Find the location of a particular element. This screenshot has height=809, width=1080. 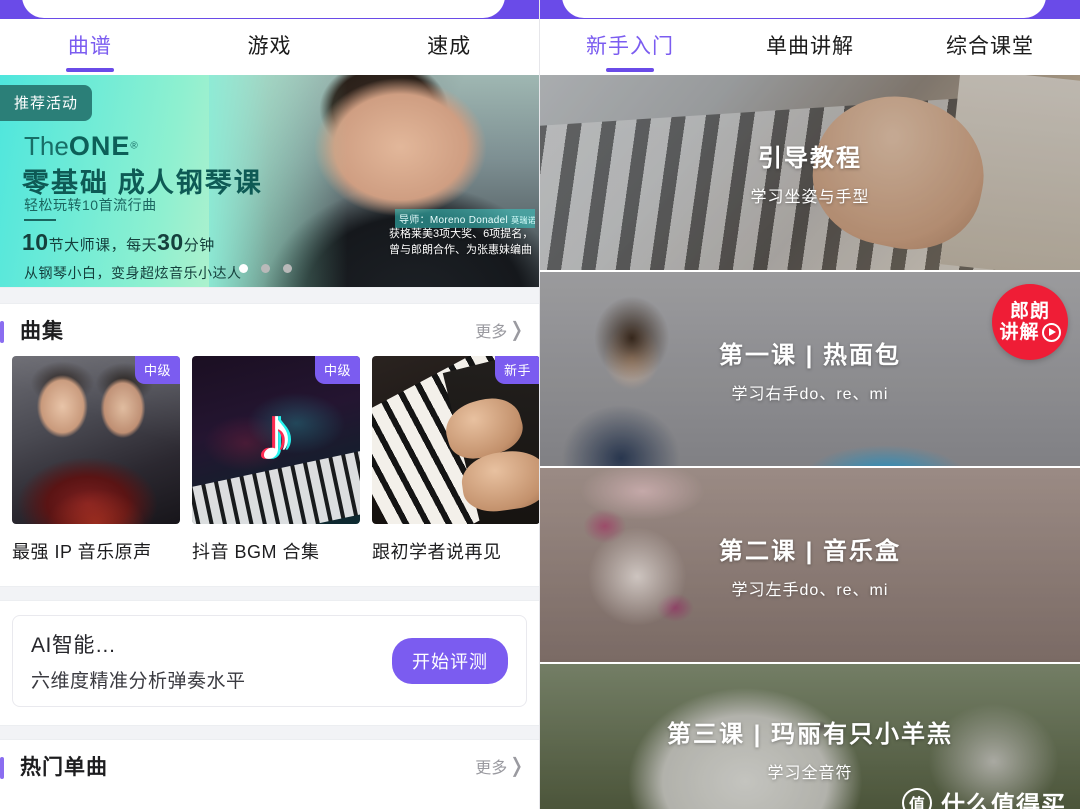

banner-divider is located at coordinates (40, 220).